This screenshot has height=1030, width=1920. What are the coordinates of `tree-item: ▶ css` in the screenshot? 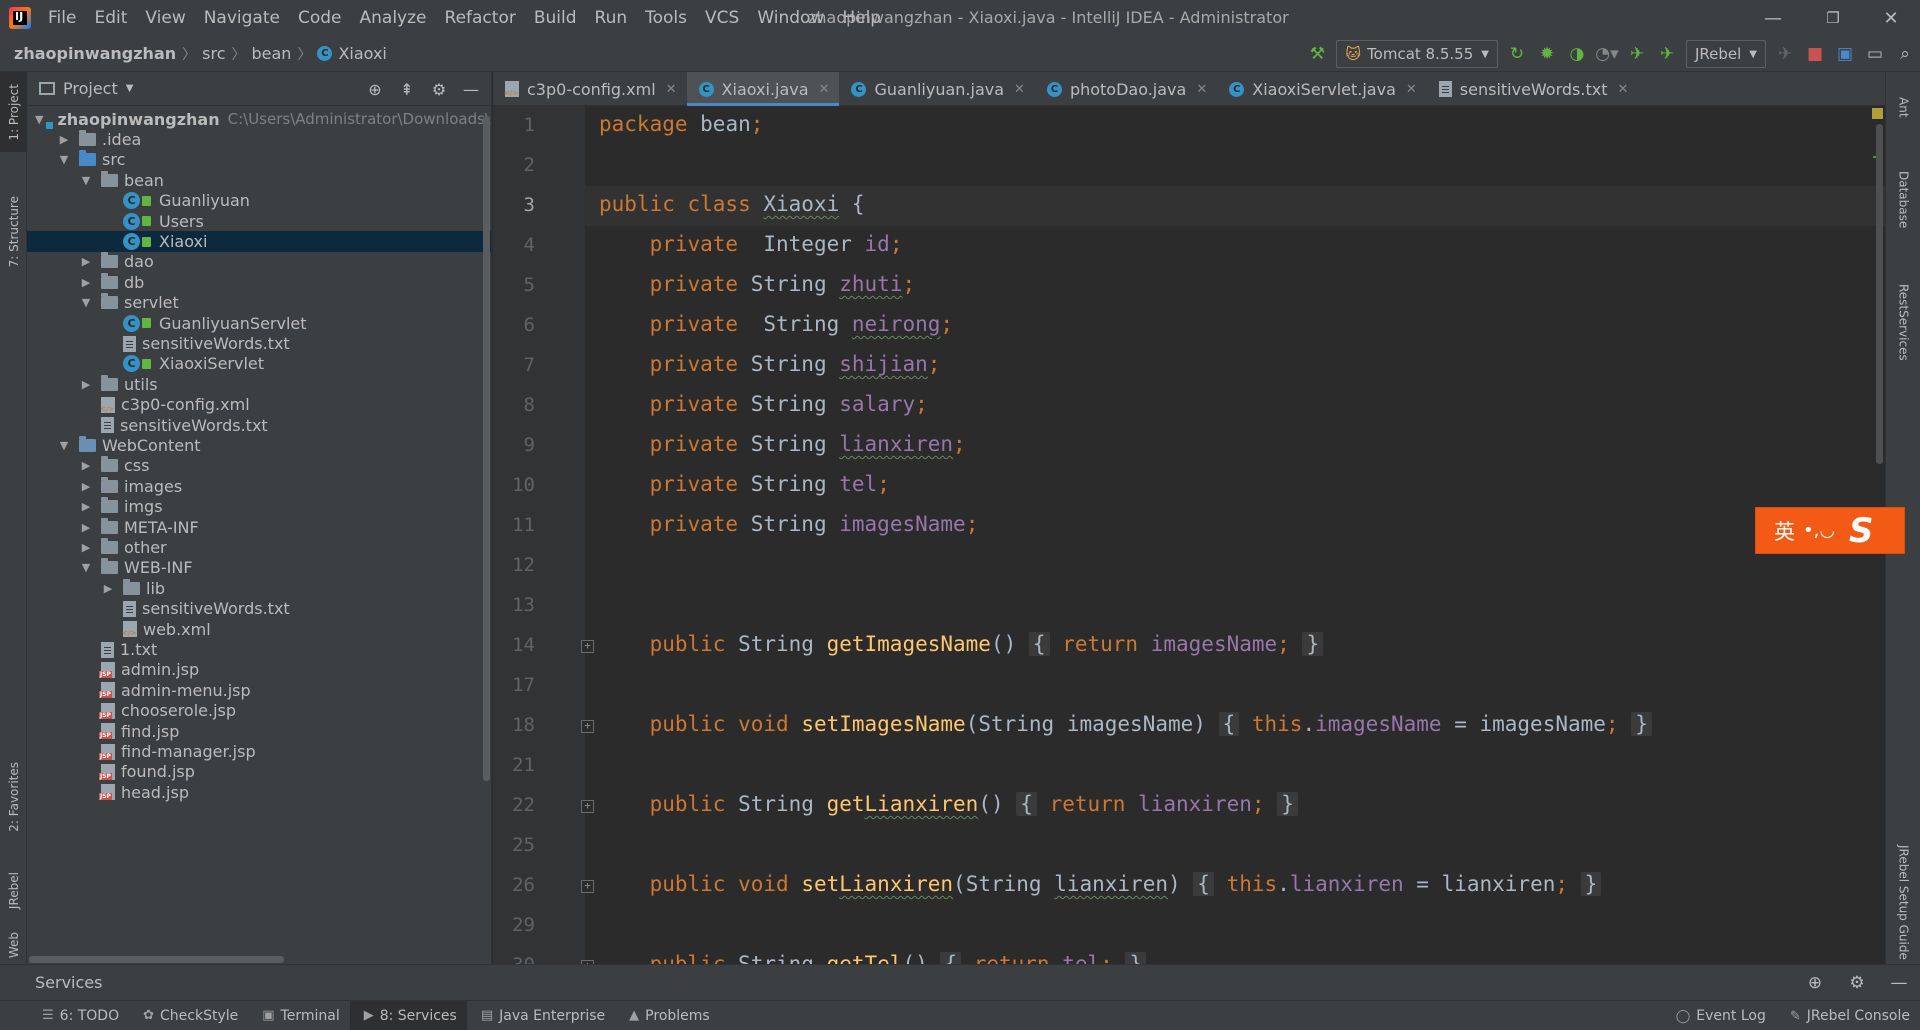 It's located at (259, 466).